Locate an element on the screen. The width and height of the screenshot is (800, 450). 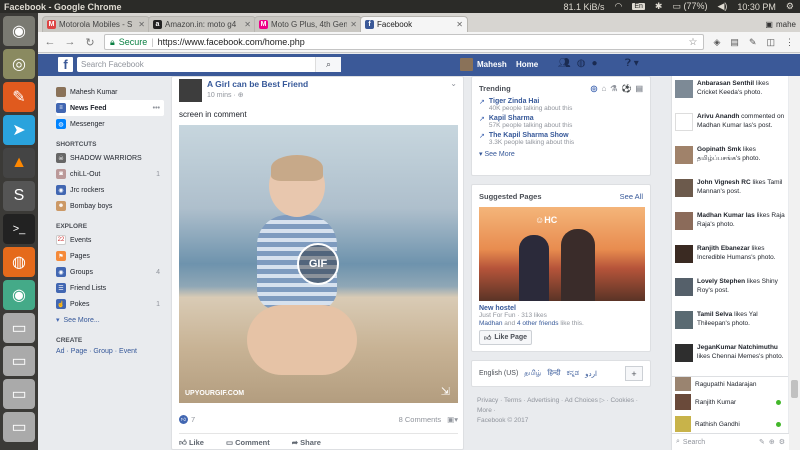
forward-icon: → is located at coordinates (70, 42).